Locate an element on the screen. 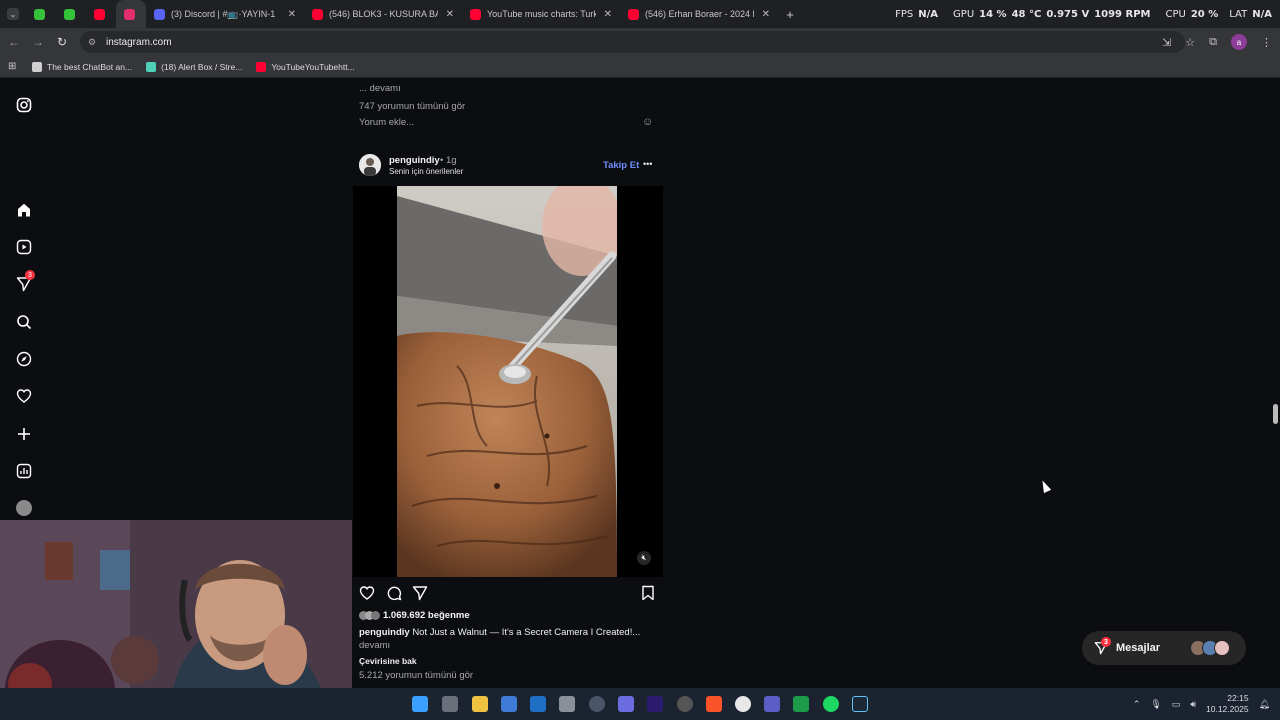  back-arrow-icon: ← is located at coordinates (14, 42).